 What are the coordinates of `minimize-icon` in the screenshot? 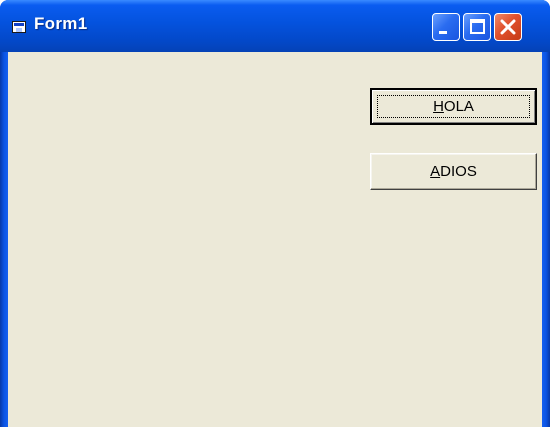 It's located at (443, 32).